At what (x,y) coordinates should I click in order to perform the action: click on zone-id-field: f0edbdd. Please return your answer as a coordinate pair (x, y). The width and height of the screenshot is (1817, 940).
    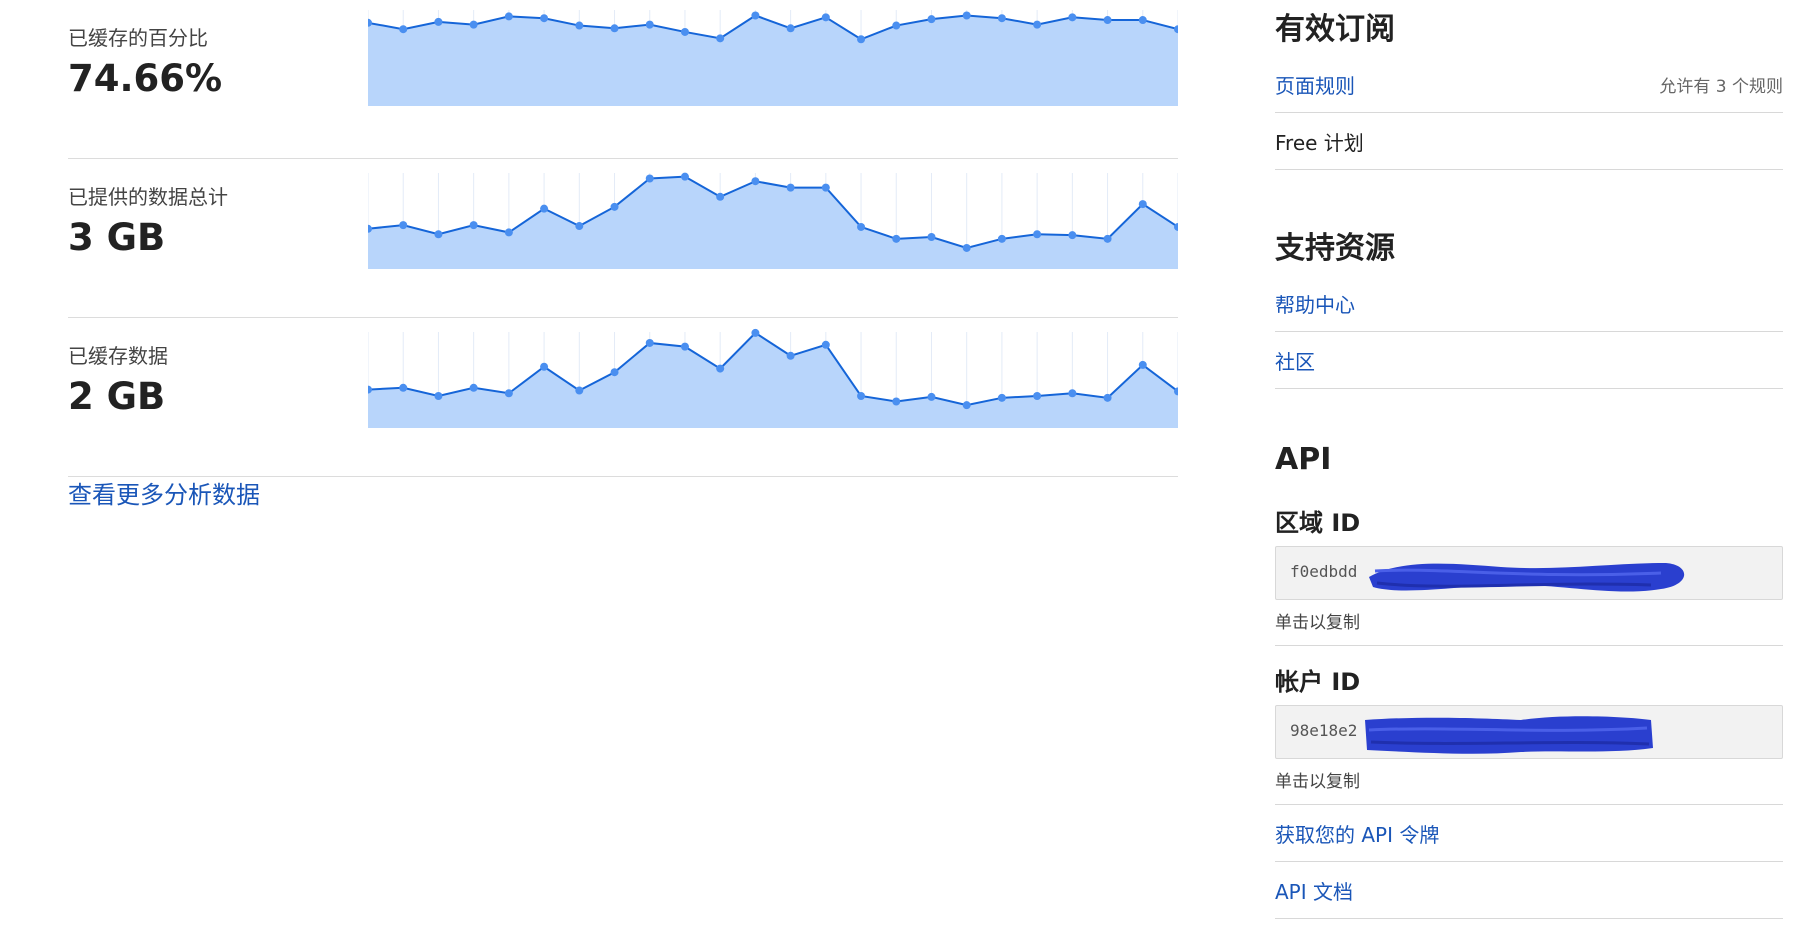
    Looking at the image, I should click on (1529, 573).